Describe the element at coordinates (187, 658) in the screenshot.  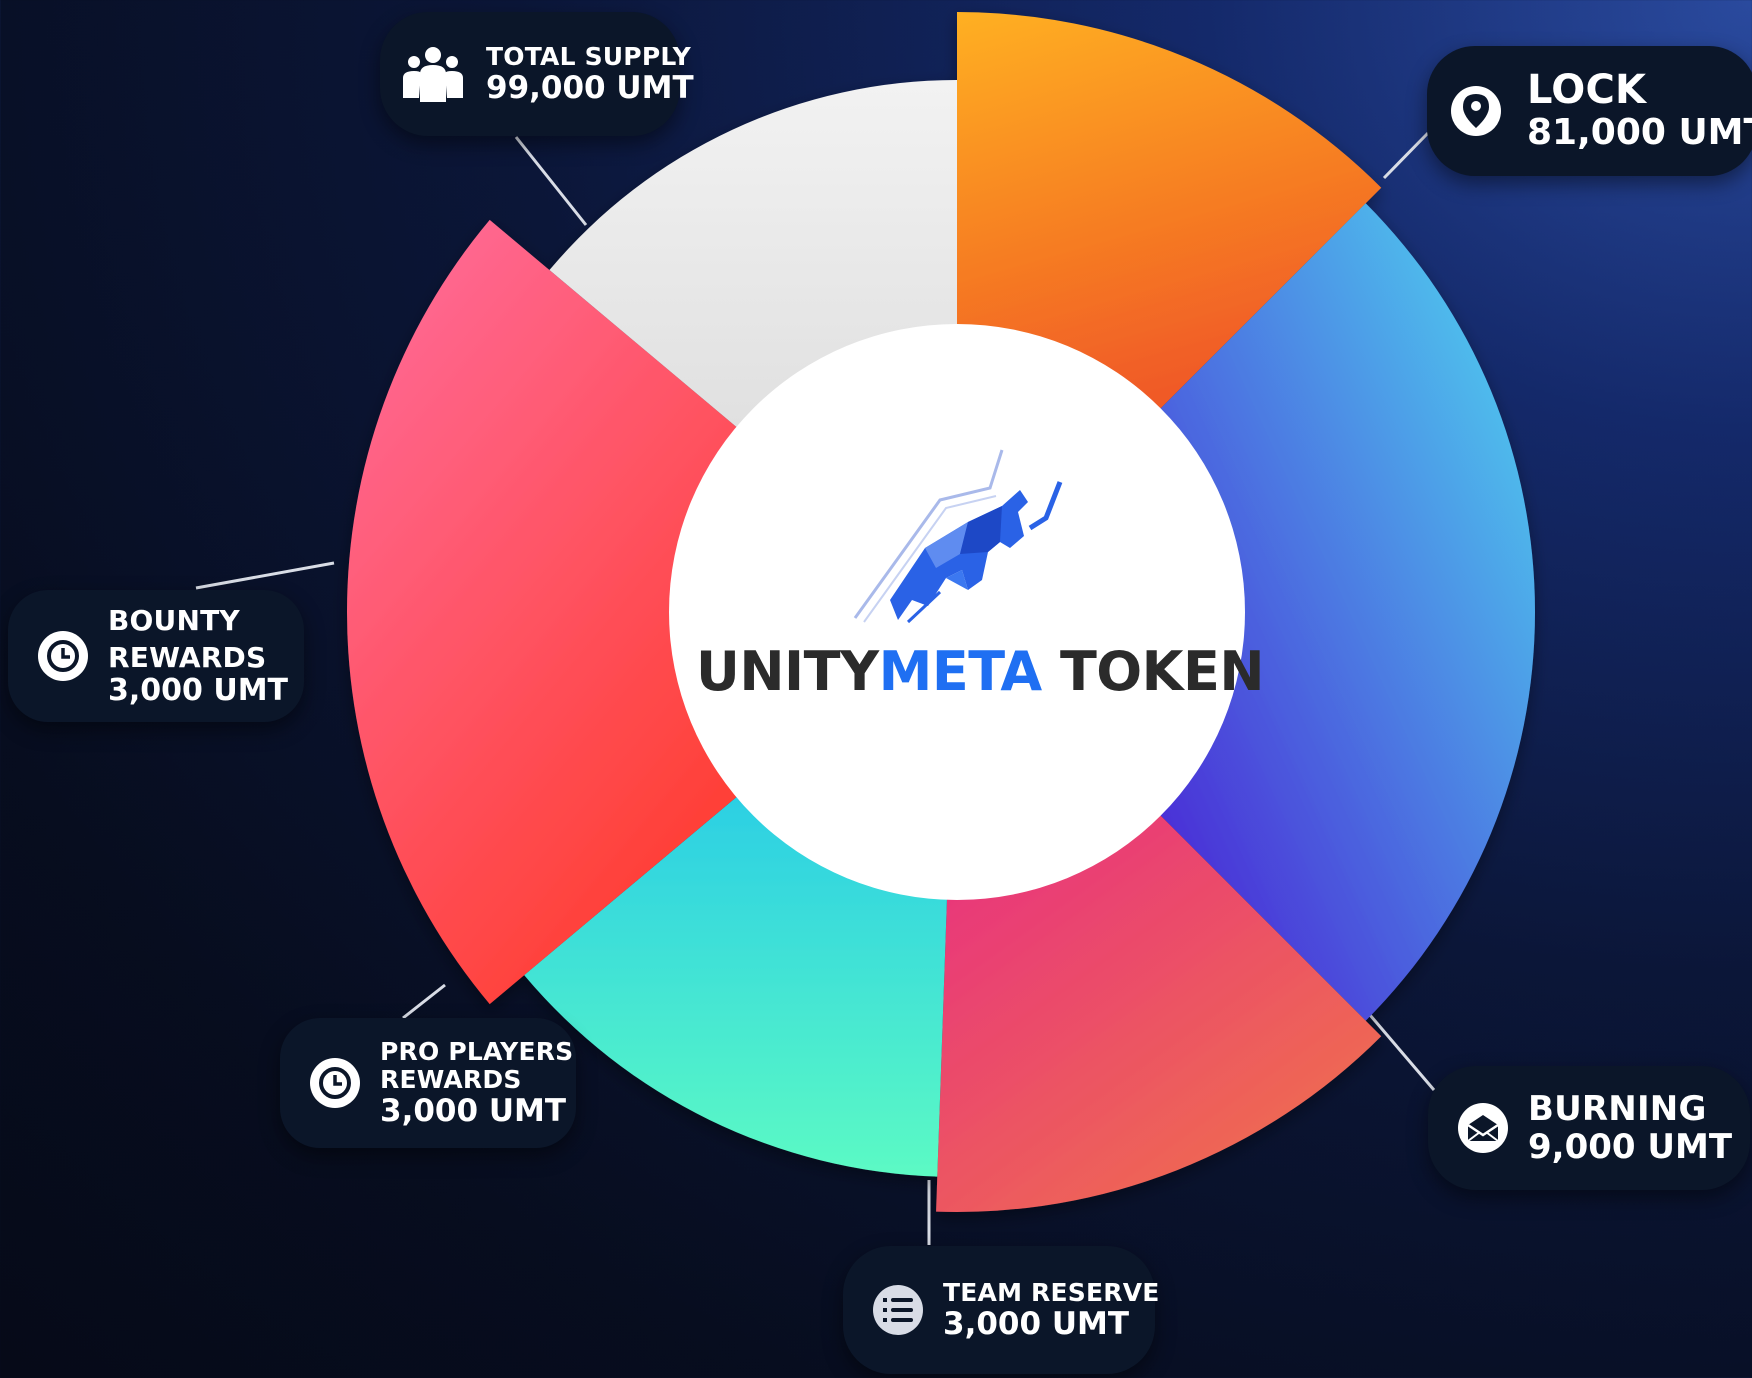
I see `bounty-label-line2: REWARDS` at that location.